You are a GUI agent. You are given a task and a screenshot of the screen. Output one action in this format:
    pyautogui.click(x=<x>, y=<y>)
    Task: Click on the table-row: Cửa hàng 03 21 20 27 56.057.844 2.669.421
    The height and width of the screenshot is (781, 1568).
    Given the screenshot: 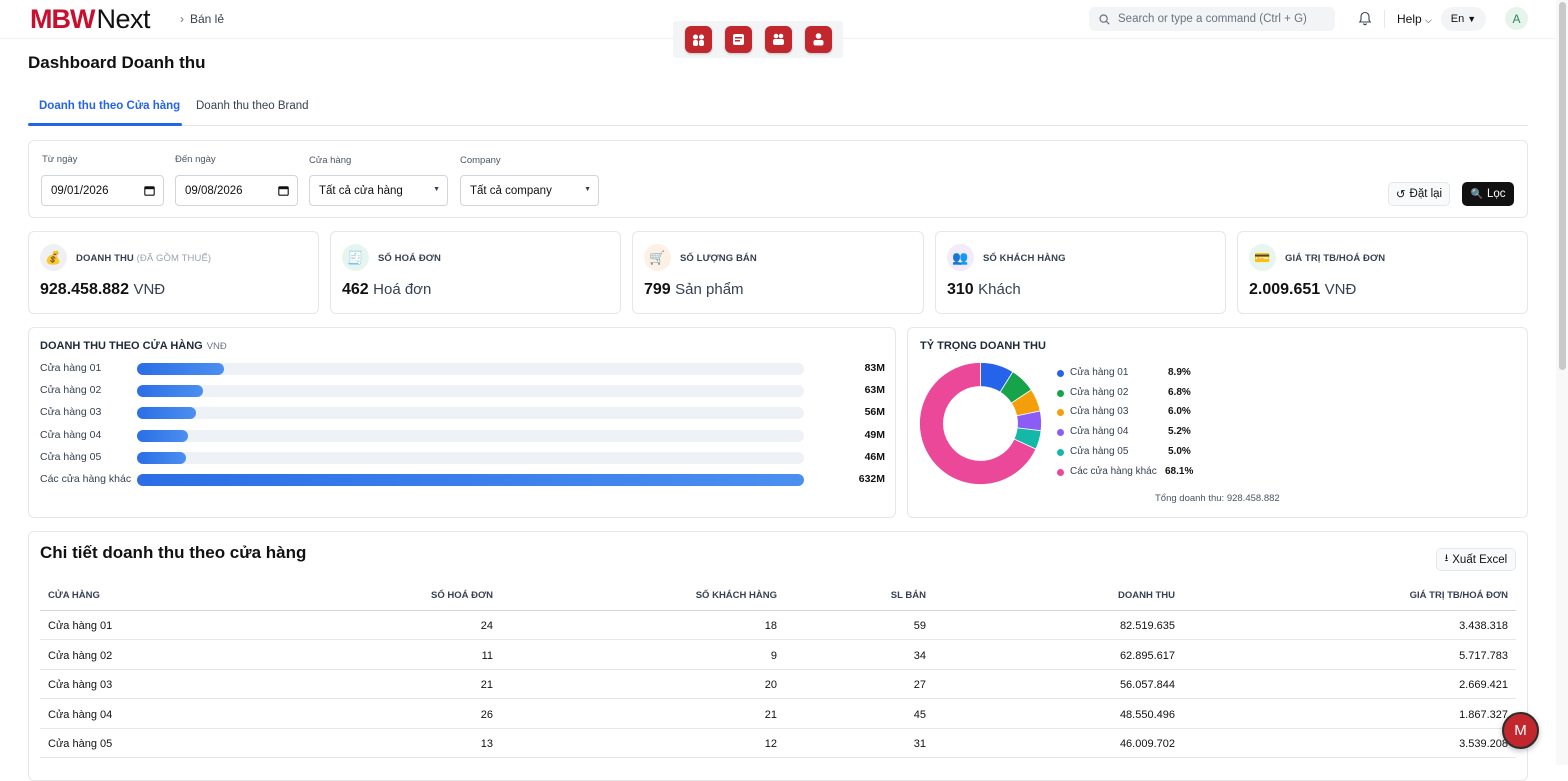 What is the action you would take?
    pyautogui.click(x=778, y=684)
    